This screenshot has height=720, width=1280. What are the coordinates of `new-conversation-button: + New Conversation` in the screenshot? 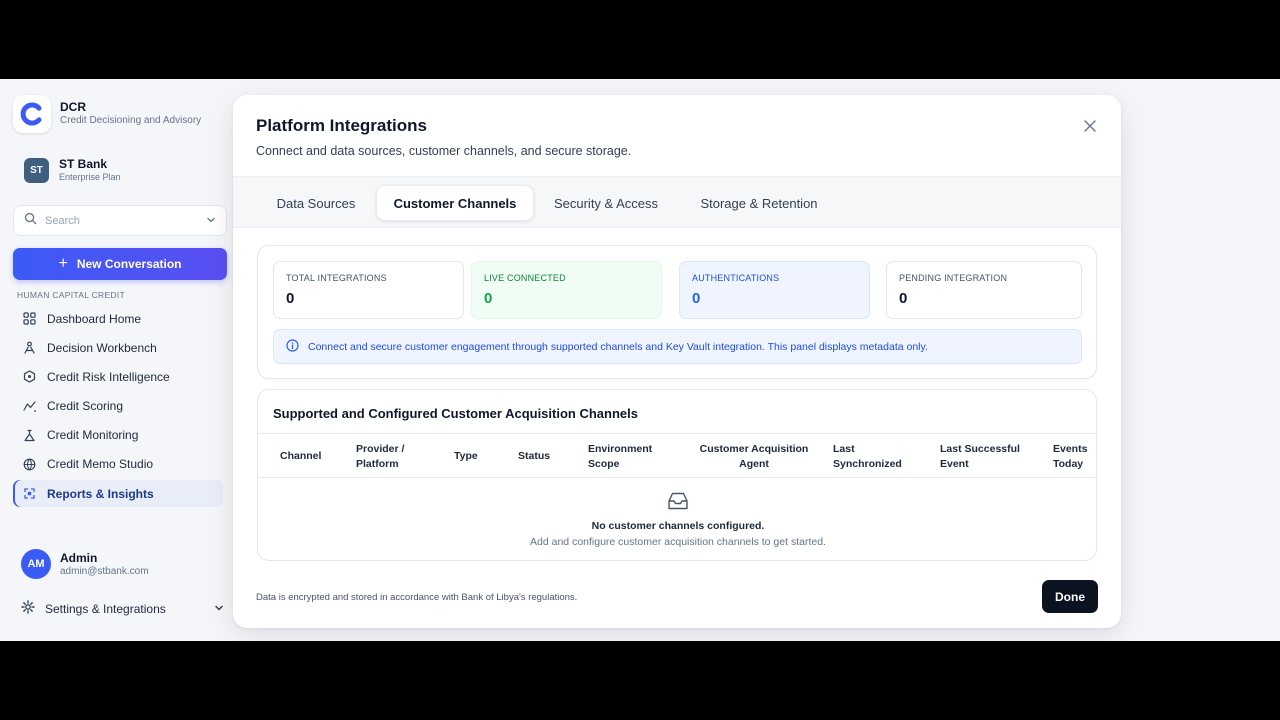 It's located at (120, 264).